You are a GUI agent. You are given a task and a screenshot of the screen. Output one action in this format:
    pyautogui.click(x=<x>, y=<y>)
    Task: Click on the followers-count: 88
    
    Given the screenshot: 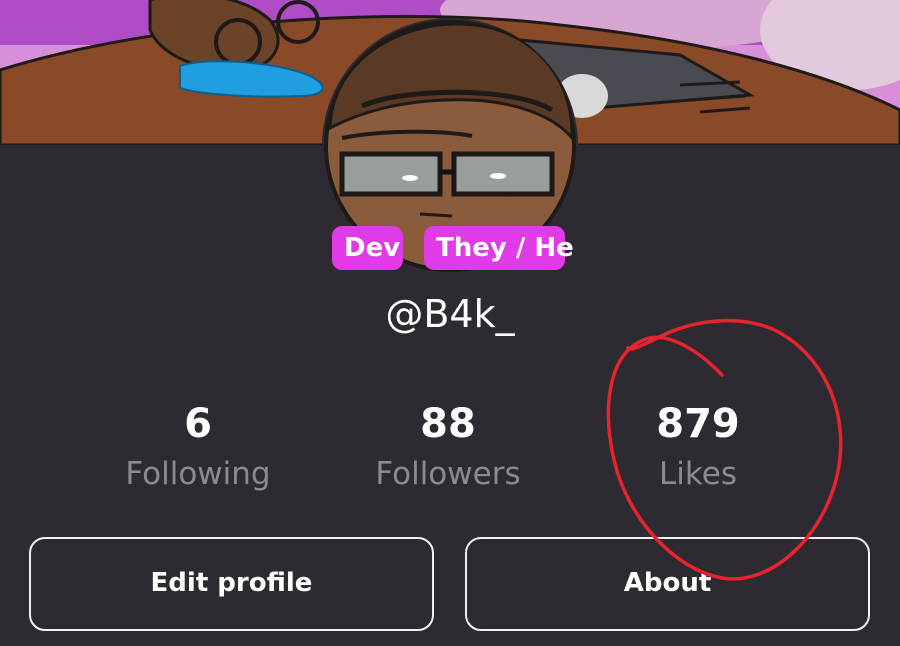 What is the action you would take?
    pyautogui.click(x=448, y=424)
    